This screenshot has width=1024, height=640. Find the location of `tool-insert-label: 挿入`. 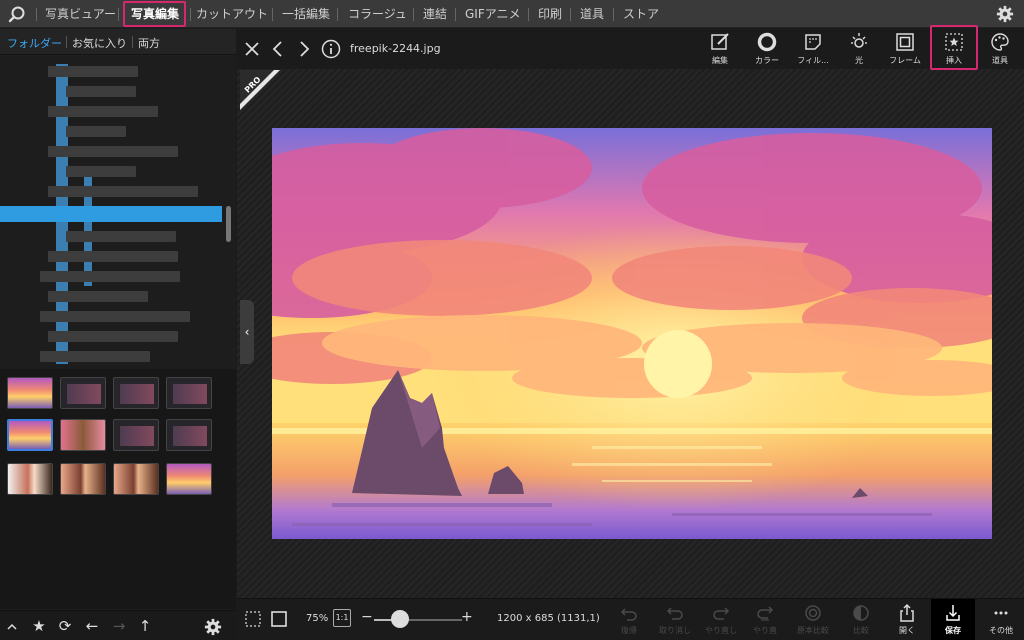

tool-insert-label: 挿入 is located at coordinates (954, 60).